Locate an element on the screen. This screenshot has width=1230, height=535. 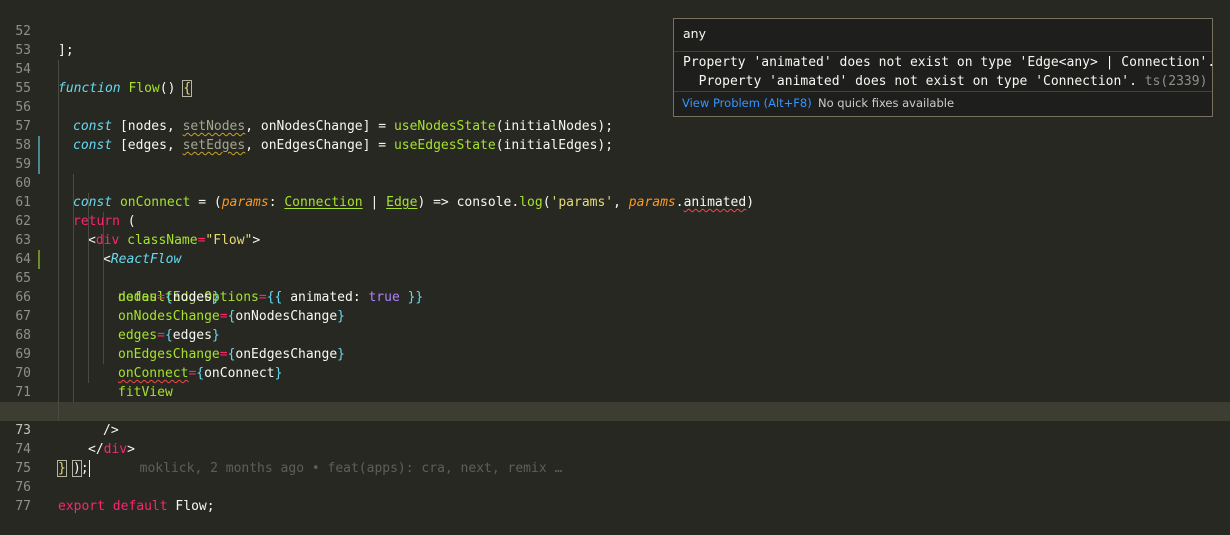
code-line: 61 <div className="Flow"> is located at coordinates (615, 211).